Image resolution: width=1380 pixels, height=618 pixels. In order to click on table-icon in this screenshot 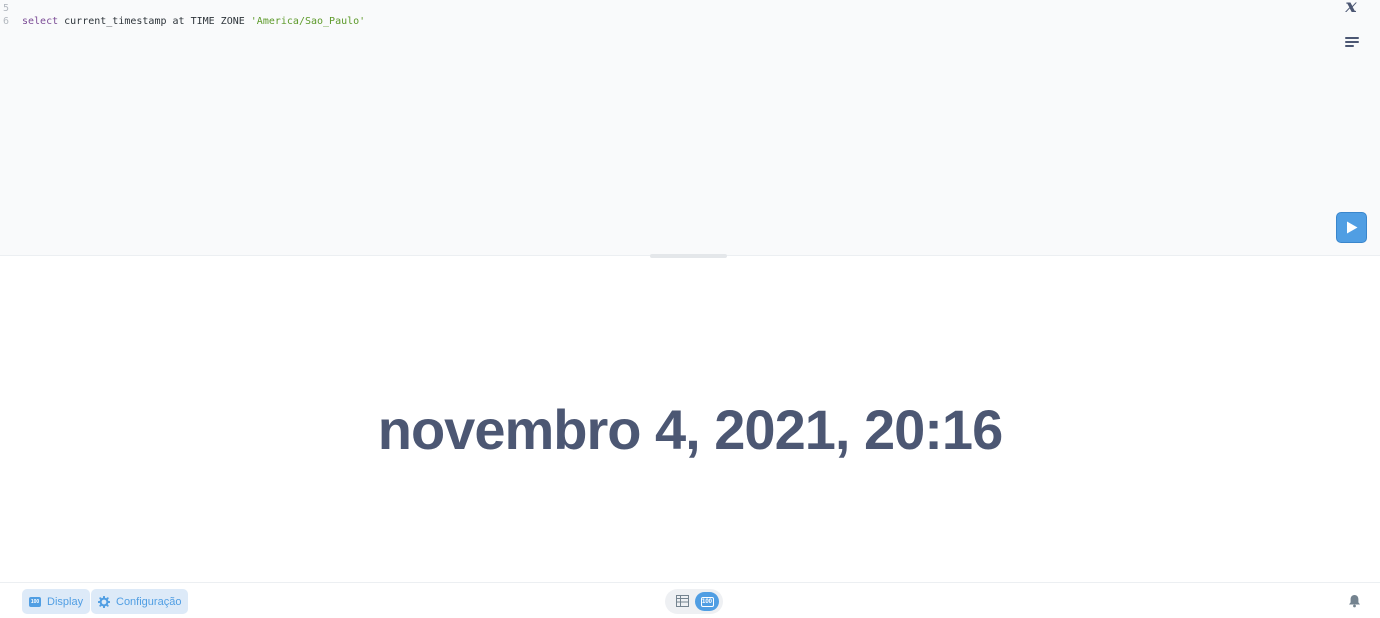, I will do `click(682, 601)`.